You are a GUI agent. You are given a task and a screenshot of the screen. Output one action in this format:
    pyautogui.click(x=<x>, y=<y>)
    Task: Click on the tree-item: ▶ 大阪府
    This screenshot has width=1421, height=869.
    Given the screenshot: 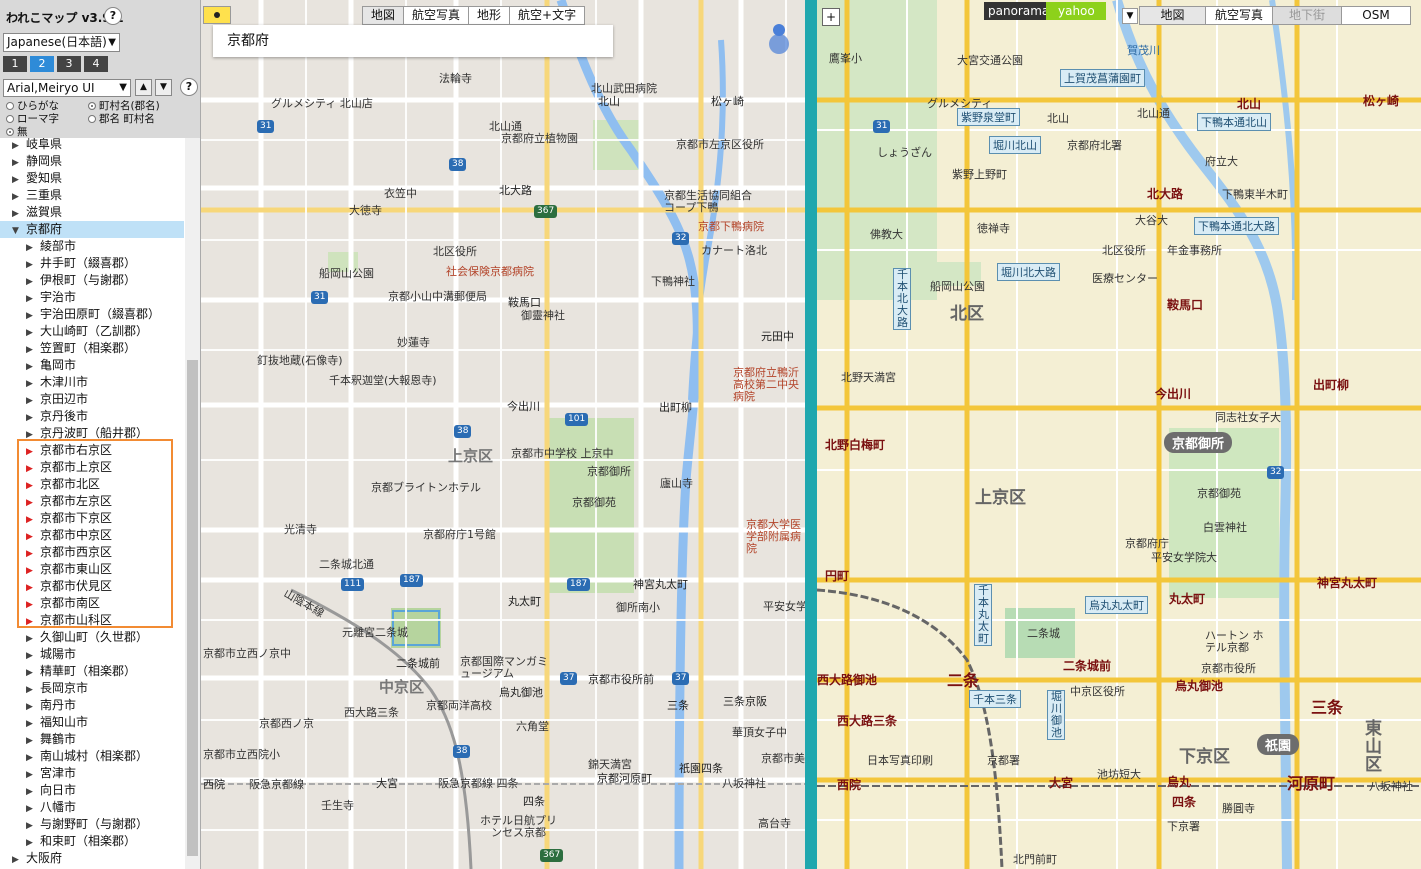 What is the action you would take?
    pyautogui.click(x=37, y=858)
    